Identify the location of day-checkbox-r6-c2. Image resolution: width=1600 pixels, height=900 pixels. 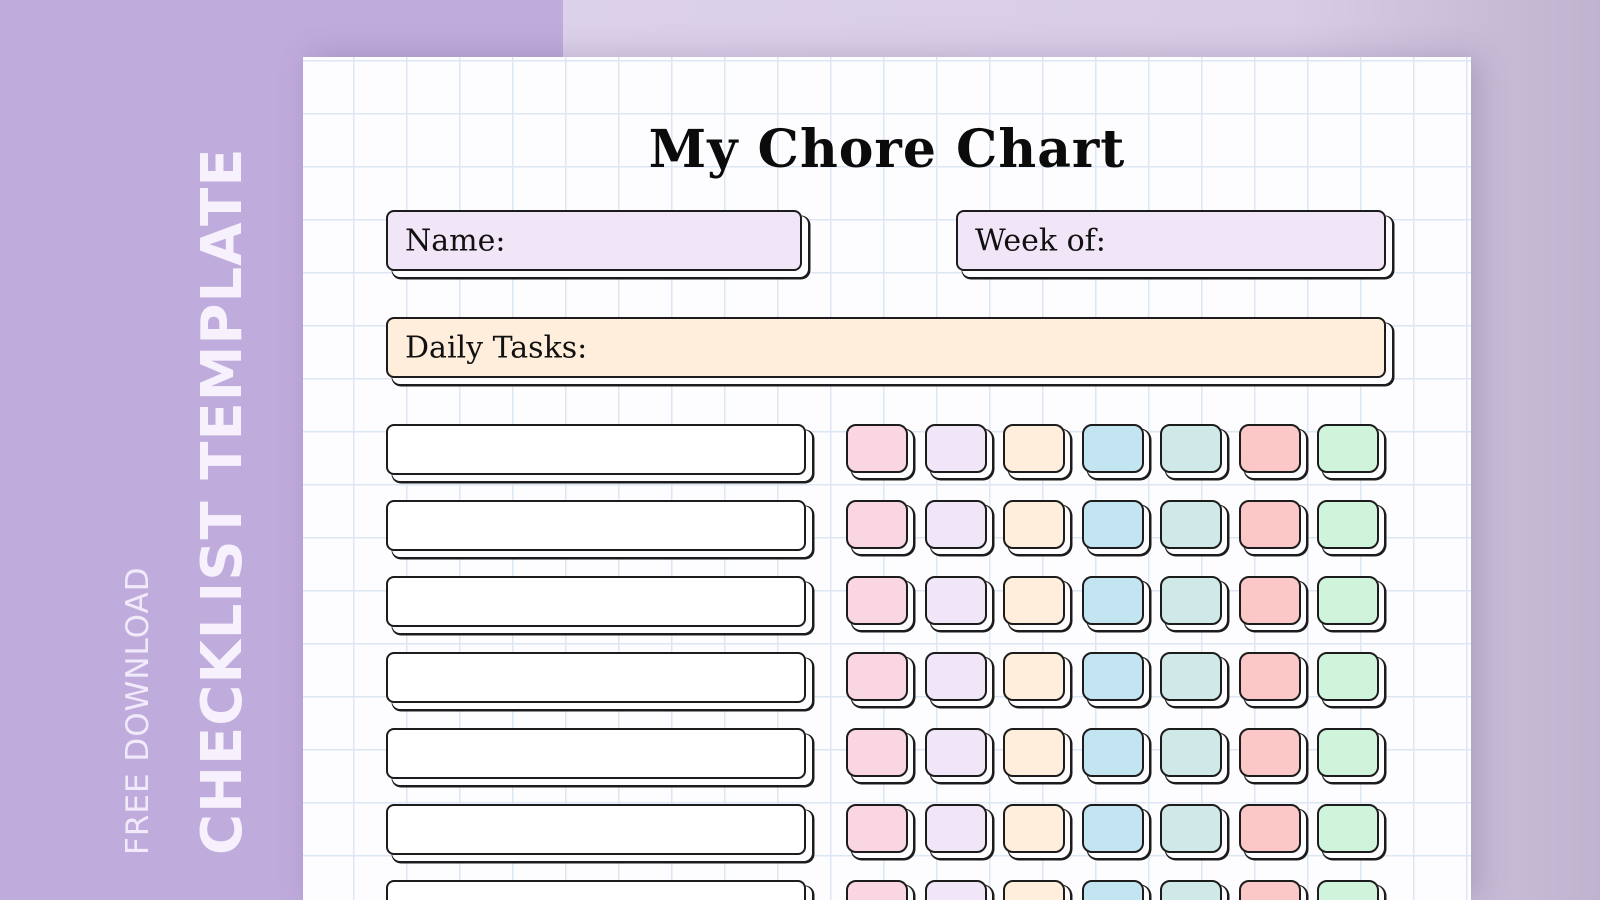
(955, 828).